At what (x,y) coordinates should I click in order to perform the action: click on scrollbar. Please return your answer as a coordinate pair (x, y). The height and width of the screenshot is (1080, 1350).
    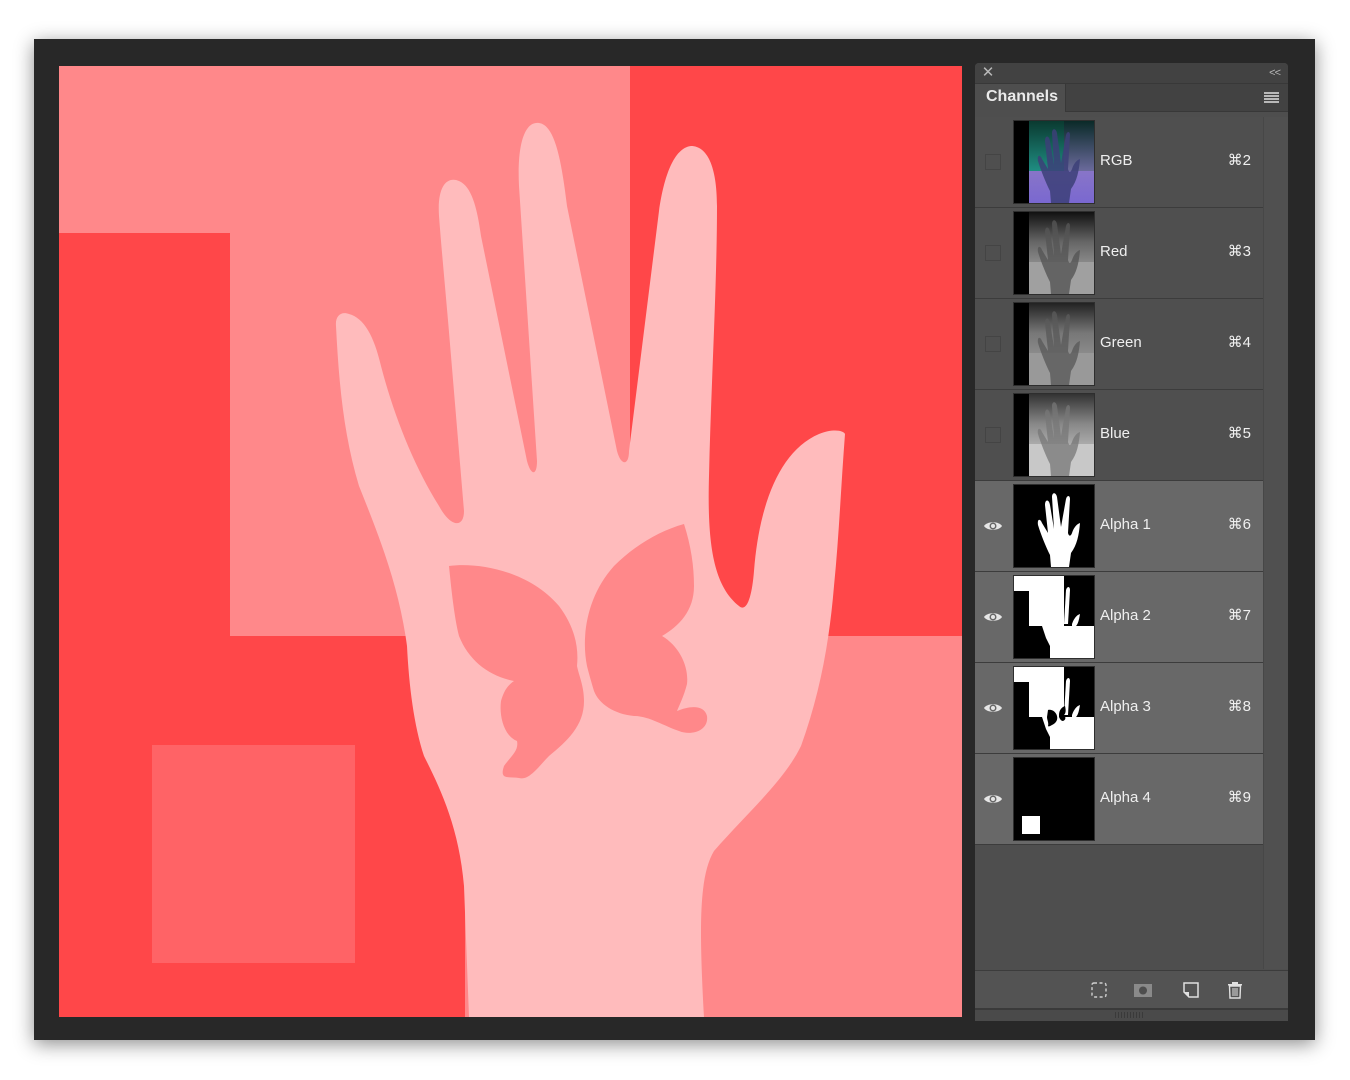
    Looking at the image, I should click on (1275, 543).